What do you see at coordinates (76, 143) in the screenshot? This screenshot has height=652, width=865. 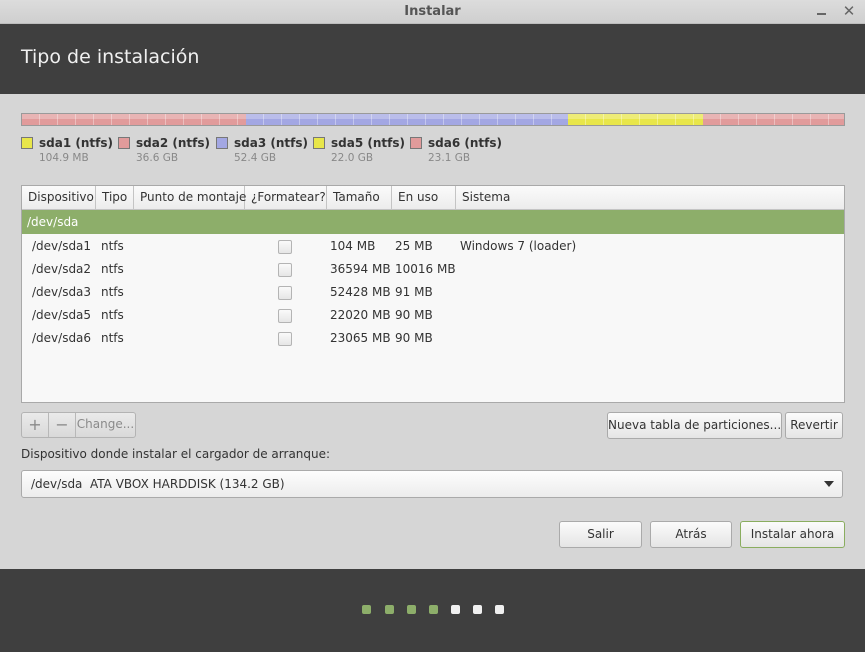 I see `legend-label: sda1 (ntfs)` at bounding box center [76, 143].